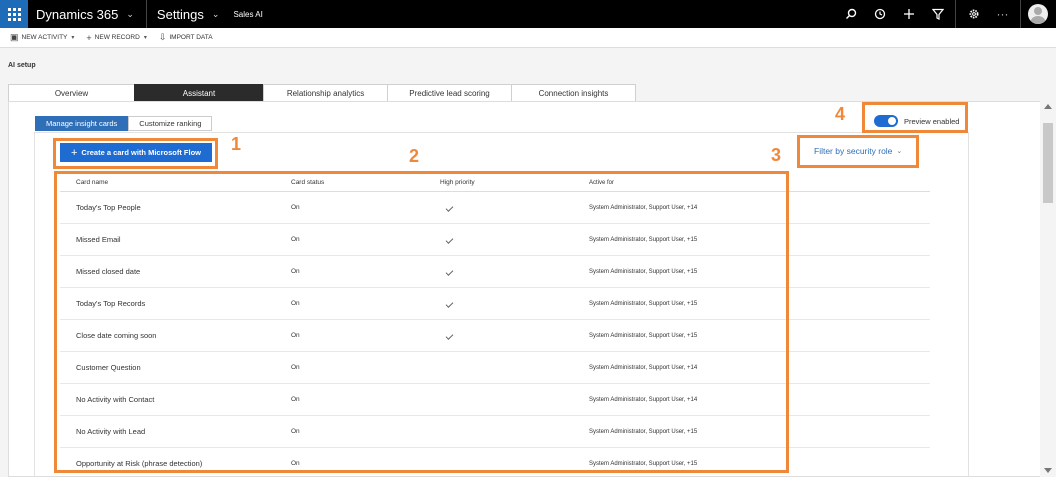 The width and height of the screenshot is (1056, 477). Describe the element at coordinates (98, 239) in the screenshot. I see `card-name-cell: Missed Email` at that location.